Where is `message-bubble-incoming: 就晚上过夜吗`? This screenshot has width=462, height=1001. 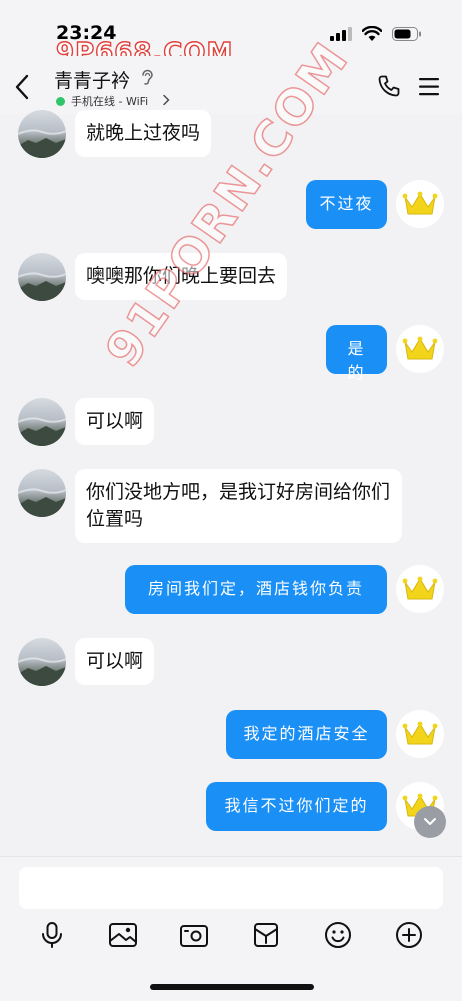
message-bubble-incoming: 就晚上过夜吗 is located at coordinates (143, 133).